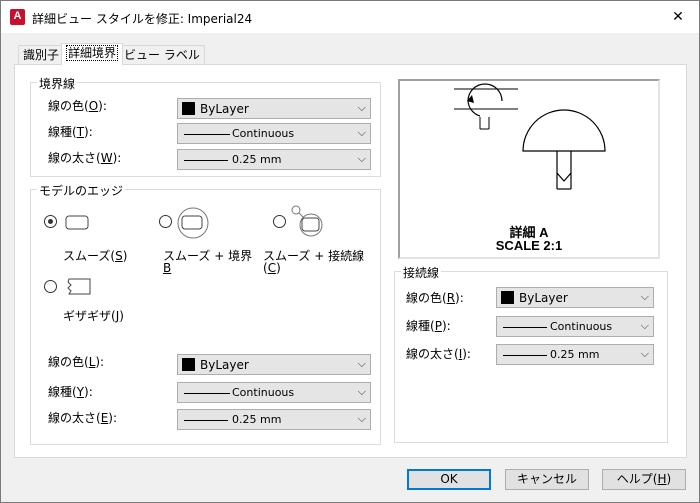 This screenshot has height=503, width=700. Describe the element at coordinates (224, 365) in the screenshot. I see `model-edge-color-value: ByLayer` at that location.